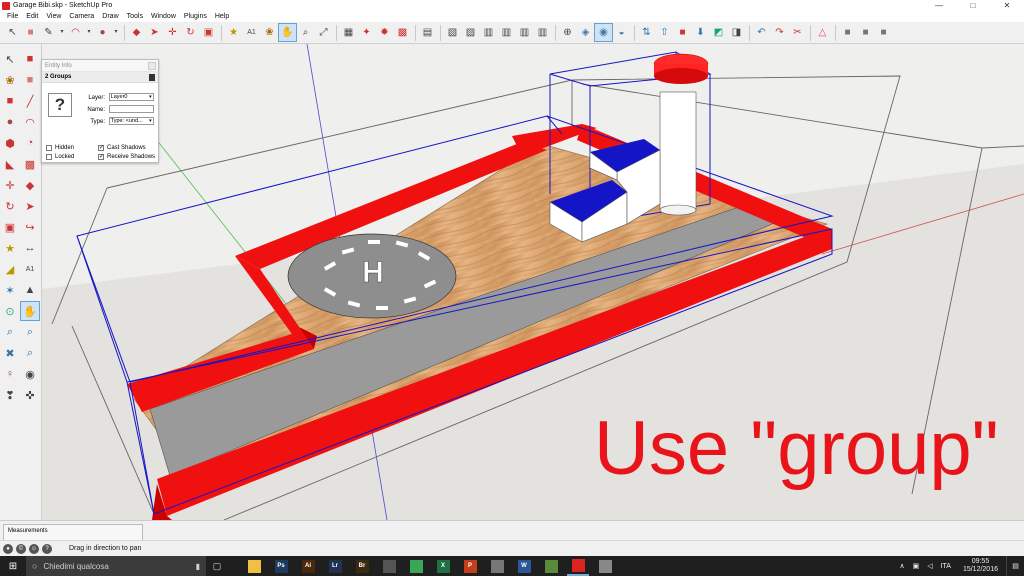 This screenshot has height=576, width=1024. What do you see at coordinates (682, 32) in the screenshot?
I see `sandbox-stamp-icon: ■` at bounding box center [682, 32].